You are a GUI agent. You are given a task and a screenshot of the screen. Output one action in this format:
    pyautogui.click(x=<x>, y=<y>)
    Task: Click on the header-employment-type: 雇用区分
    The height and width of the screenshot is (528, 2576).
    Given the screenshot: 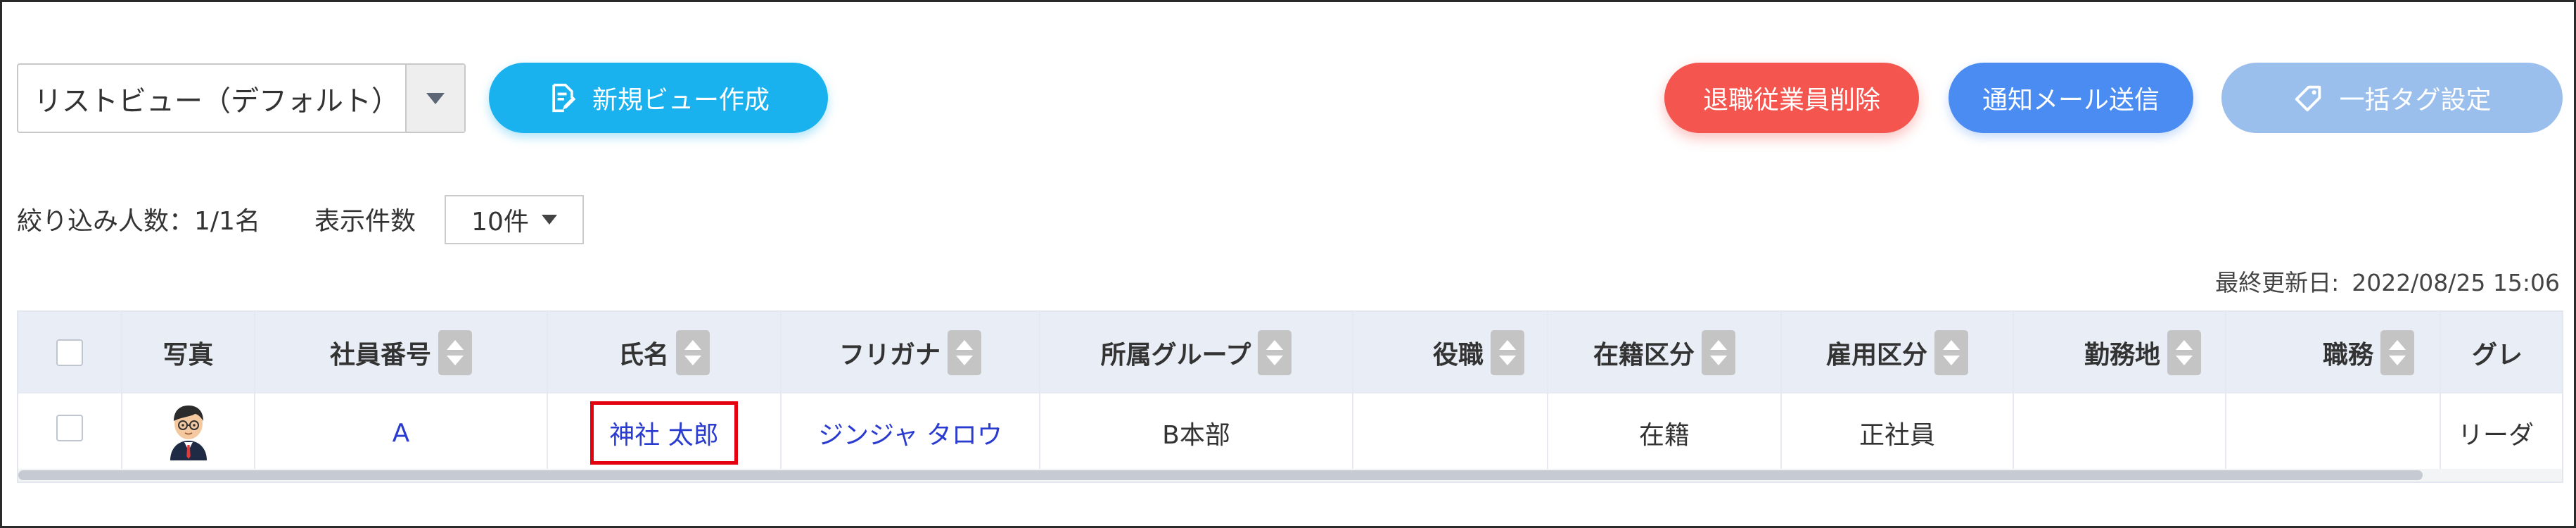 What is the action you would take?
    pyautogui.click(x=1898, y=353)
    